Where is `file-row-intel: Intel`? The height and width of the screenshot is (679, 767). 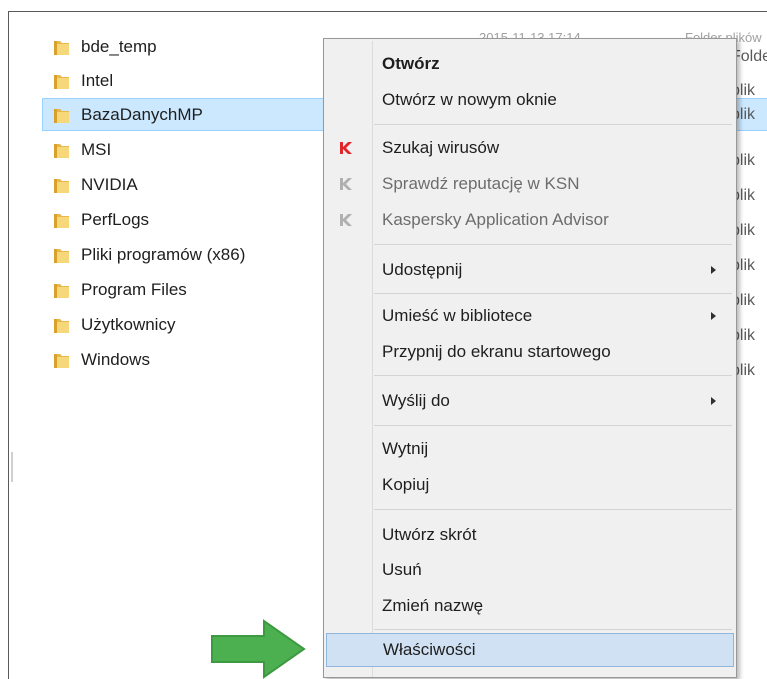 file-row-intel: Intel is located at coordinates (193, 80).